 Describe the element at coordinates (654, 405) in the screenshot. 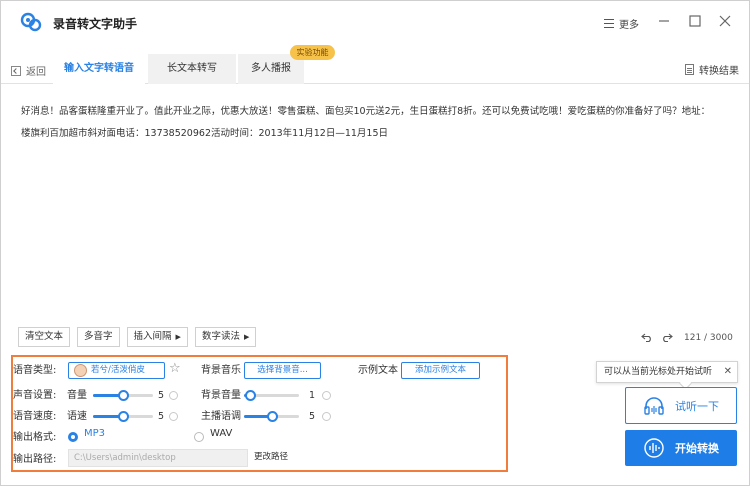

I see `headphones-icon` at that location.